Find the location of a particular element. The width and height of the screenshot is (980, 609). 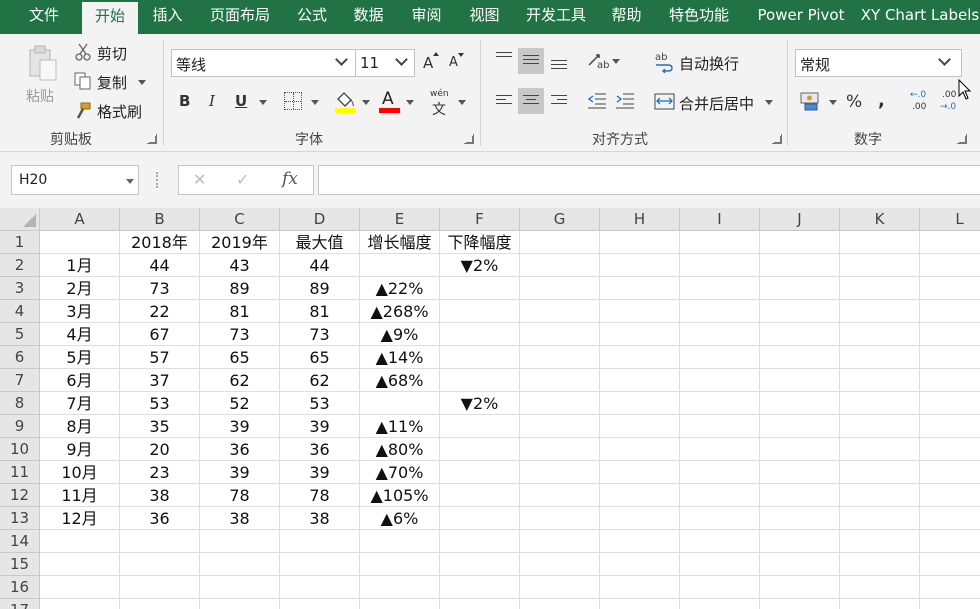

cell-F1: 下降幅度 is located at coordinates (480, 242).